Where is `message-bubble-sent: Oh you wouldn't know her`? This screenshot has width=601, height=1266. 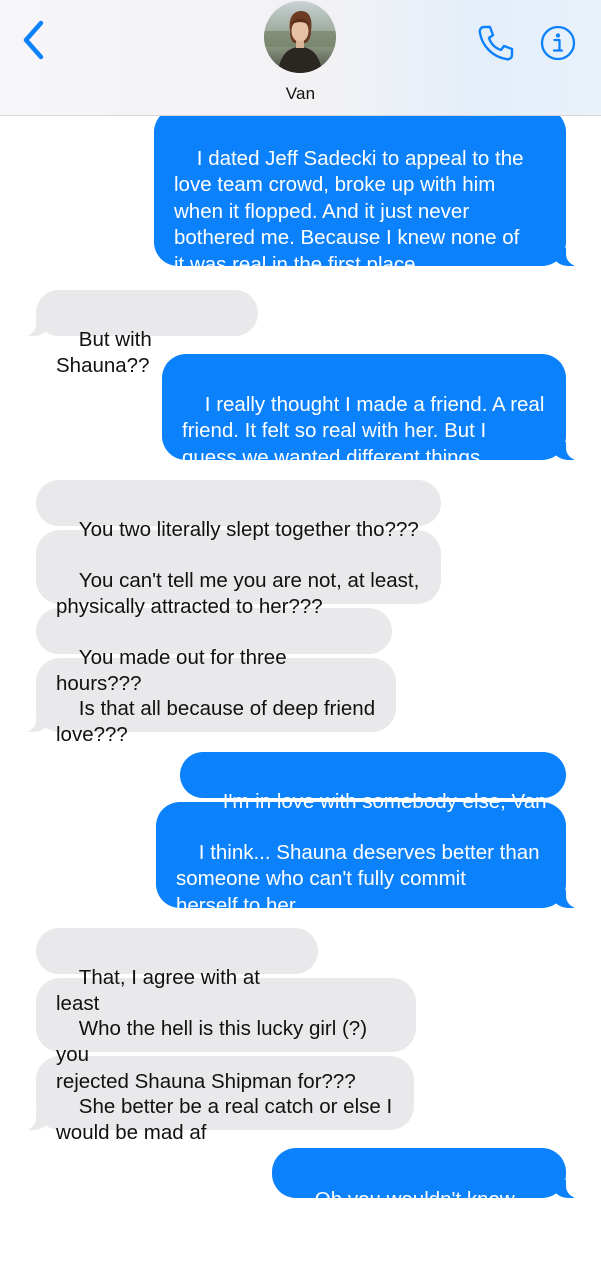
message-bubble-sent: Oh you wouldn't know her is located at coordinates (430, 1192).